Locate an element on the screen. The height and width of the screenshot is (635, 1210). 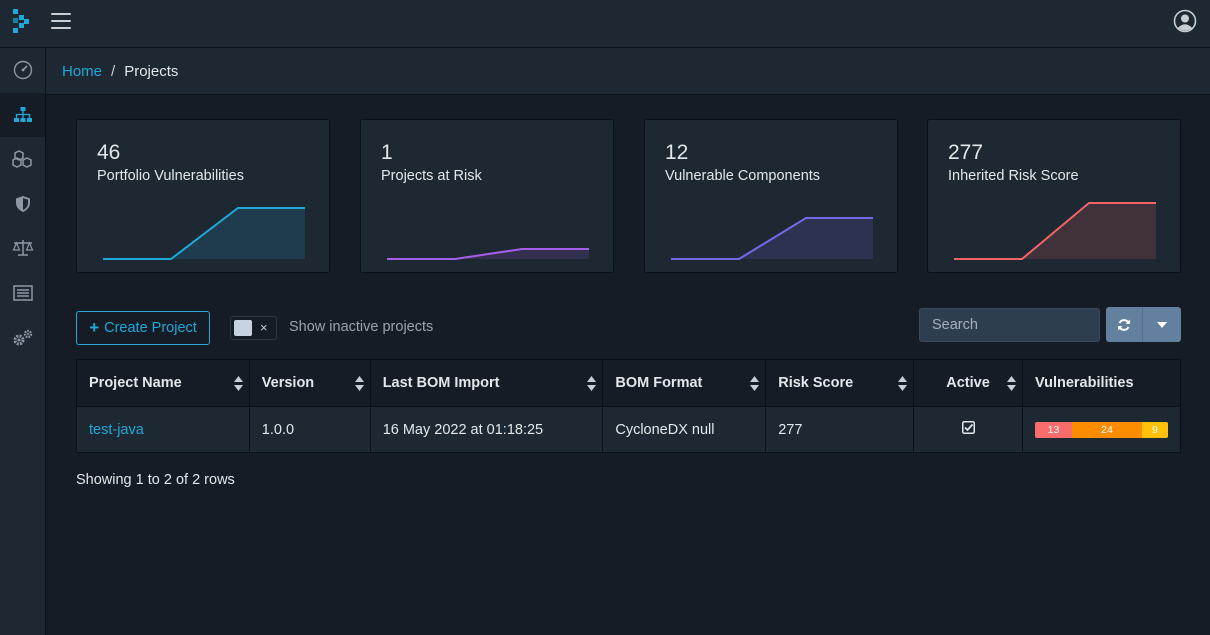
sidebar-item-projects is located at coordinates (22, 115).